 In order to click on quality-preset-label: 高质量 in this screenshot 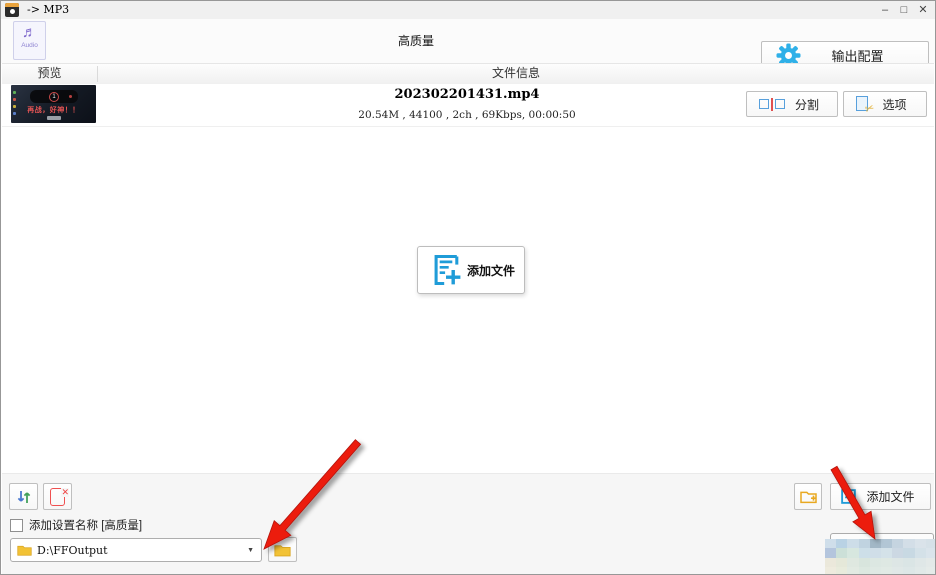, I will do `click(415, 41)`.